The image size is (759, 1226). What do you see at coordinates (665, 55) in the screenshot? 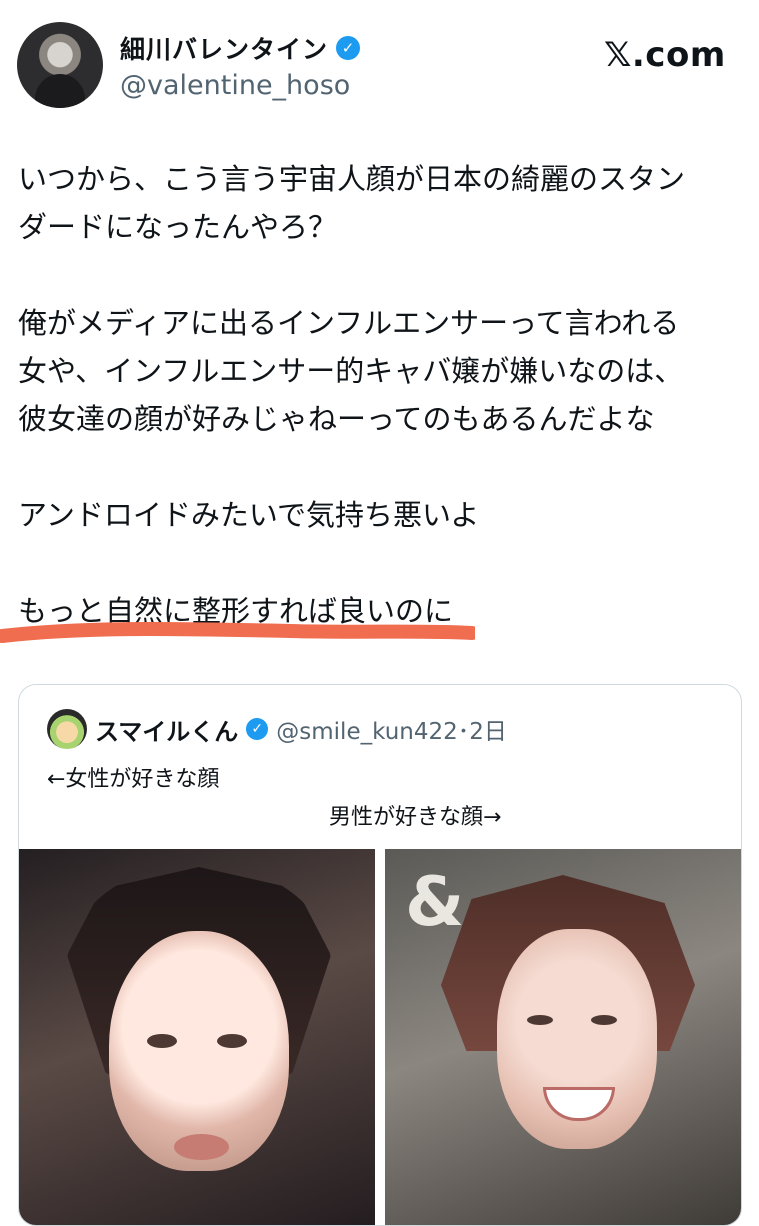
I see `brand-label: 𝕏.com` at bounding box center [665, 55].